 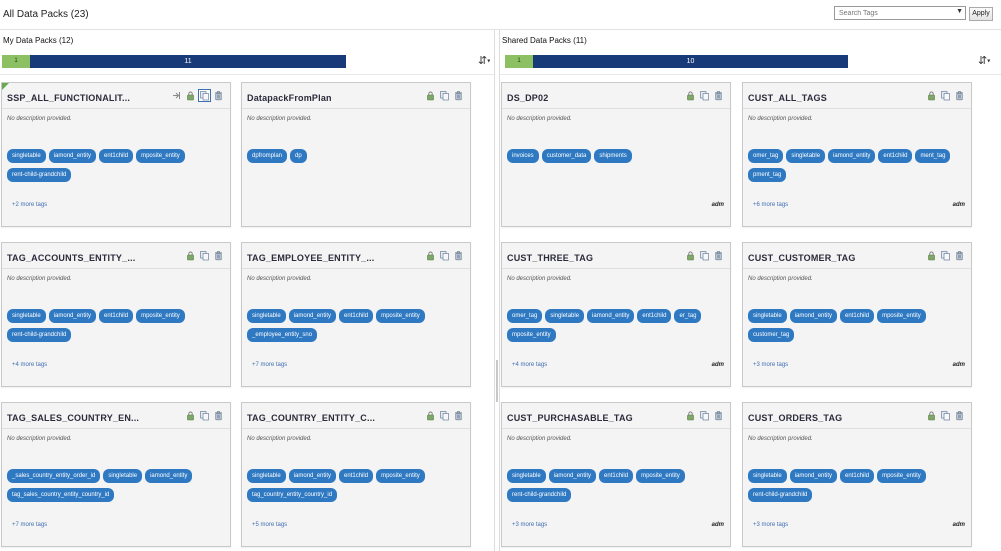 What do you see at coordinates (688, 316) in the screenshot?
I see `tag-chip: er_tag` at bounding box center [688, 316].